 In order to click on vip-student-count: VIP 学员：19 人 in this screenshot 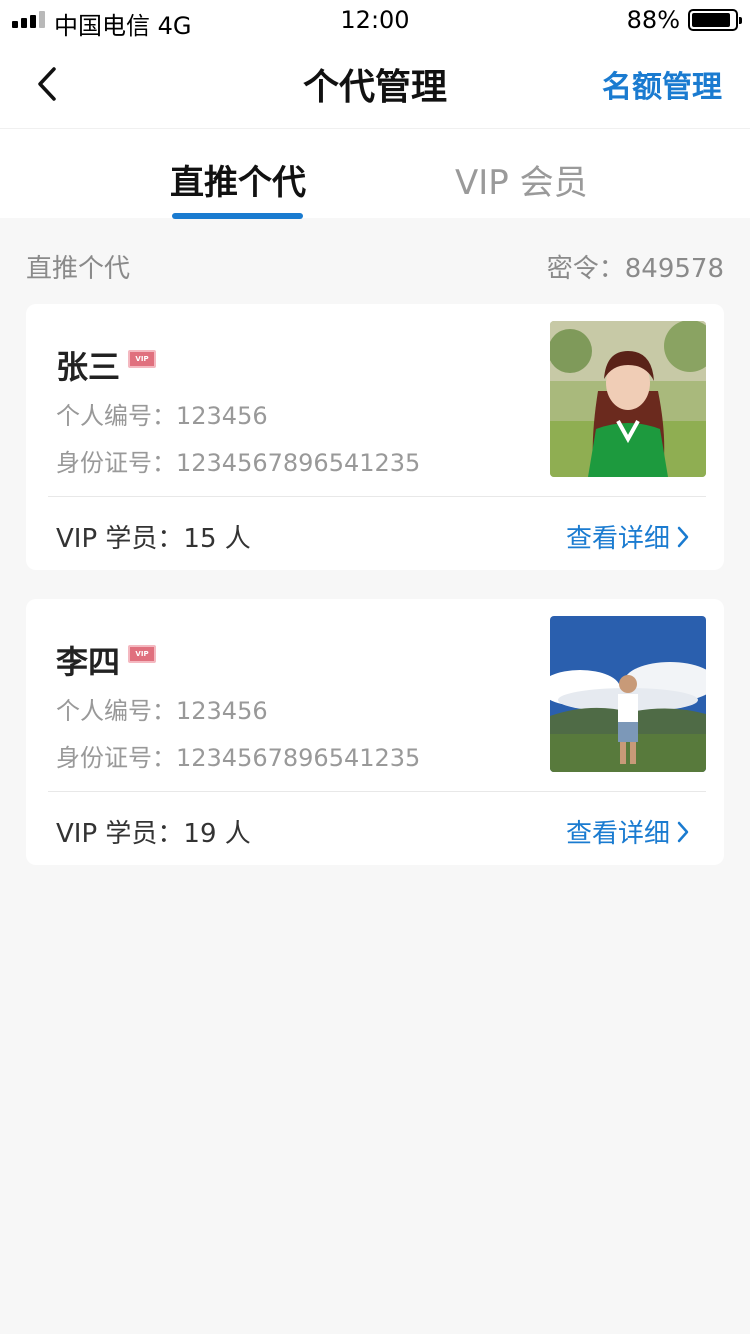, I will do `click(153, 834)`.